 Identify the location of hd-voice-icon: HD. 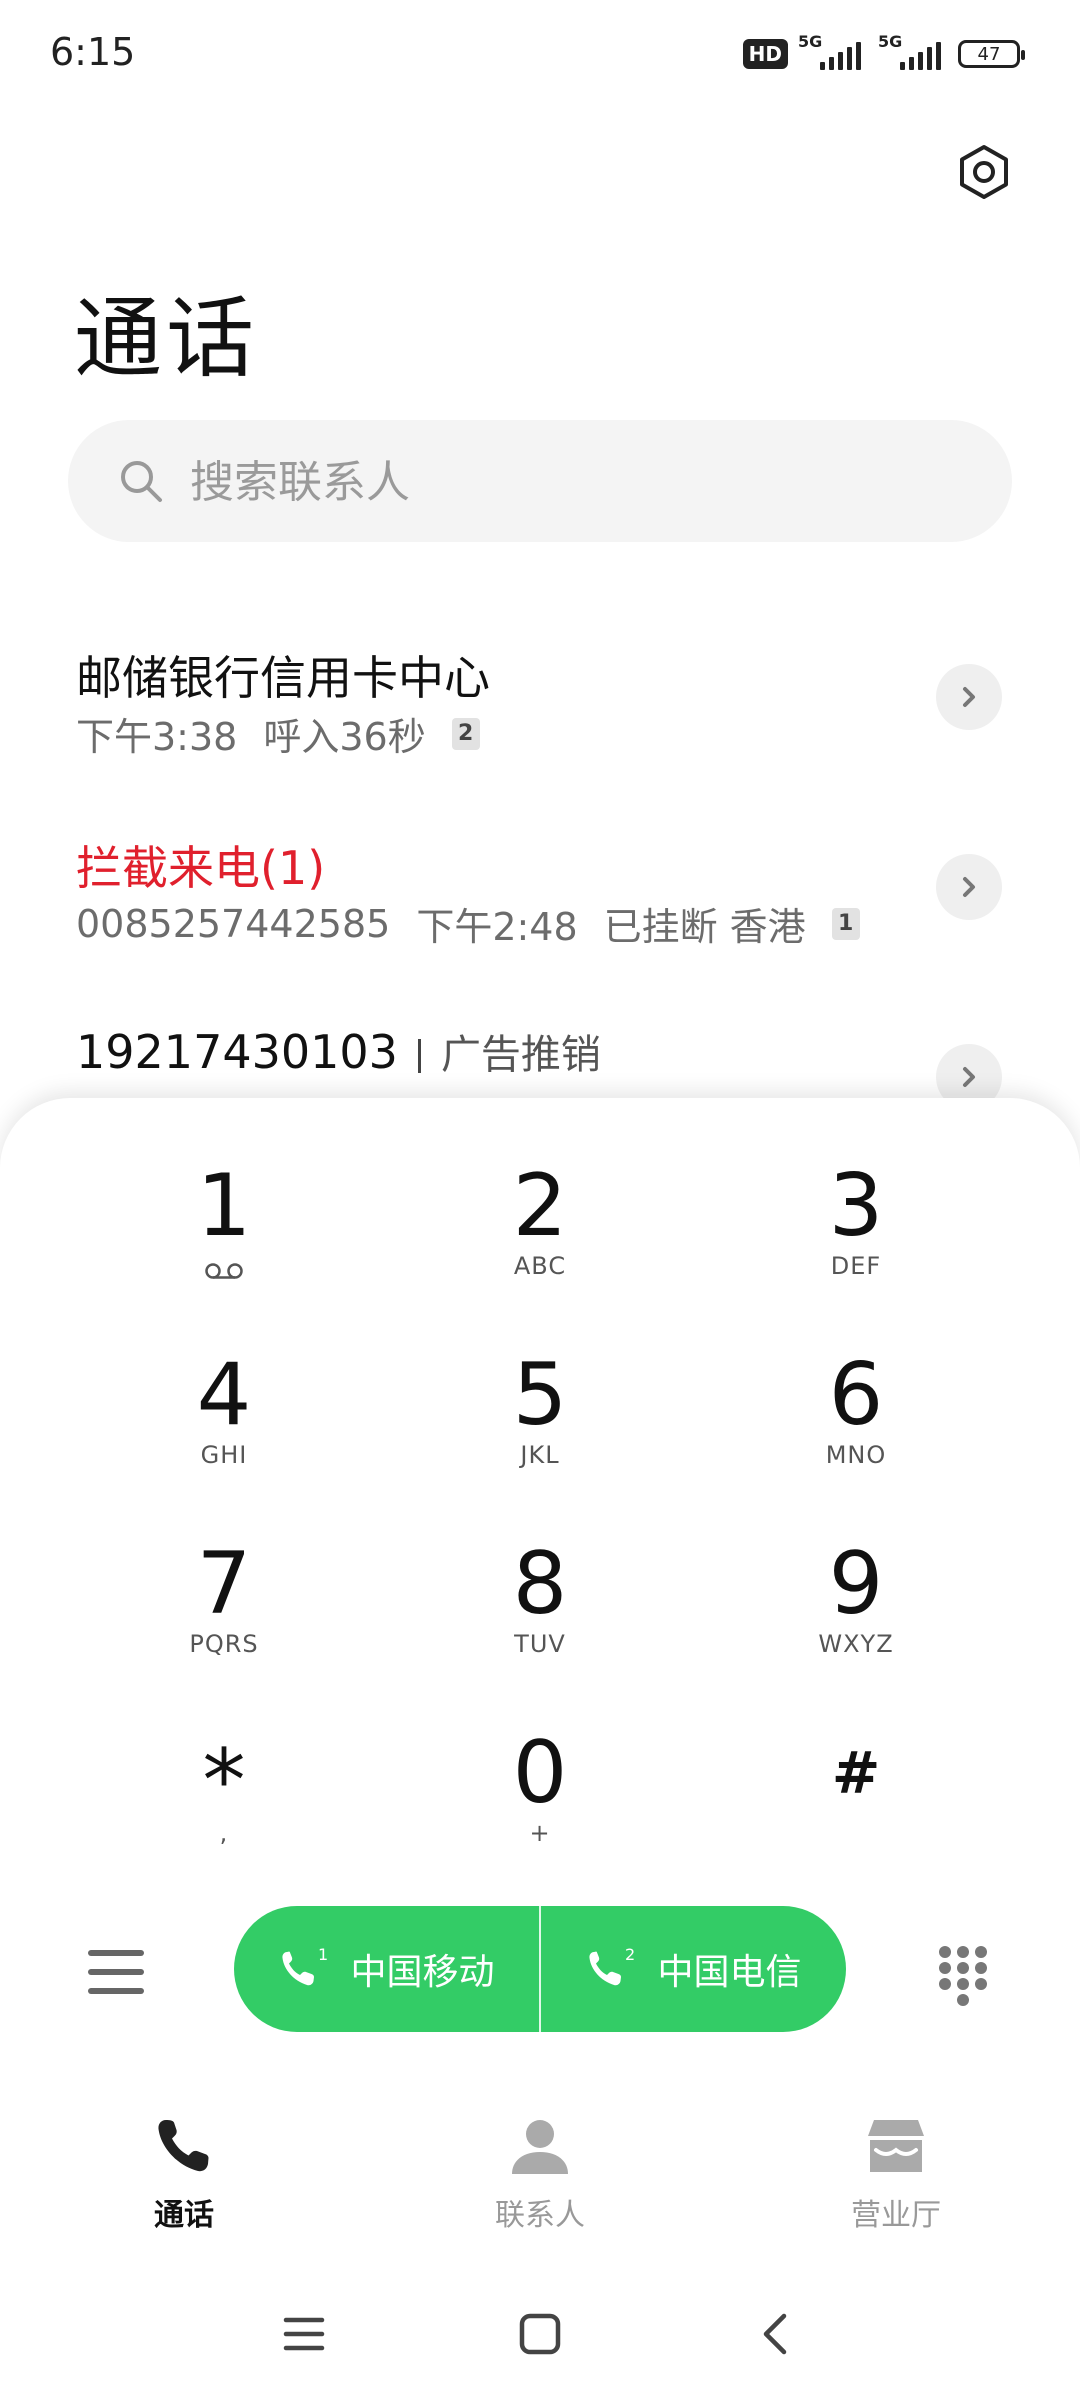
(765, 54).